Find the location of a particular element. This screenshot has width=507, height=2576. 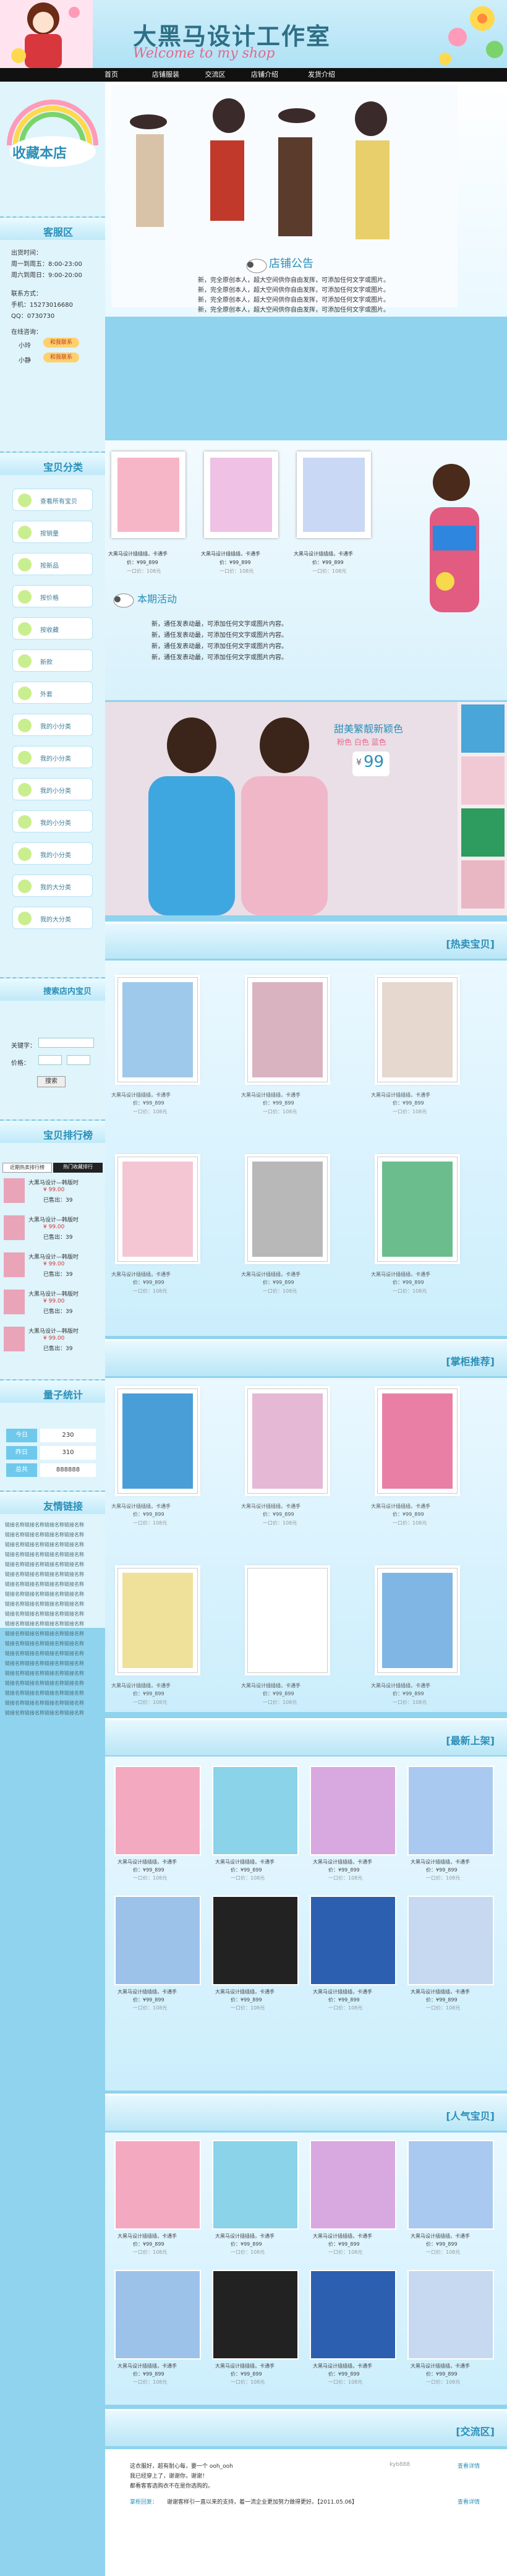

category-item: 按收藏 is located at coordinates (52, 628).